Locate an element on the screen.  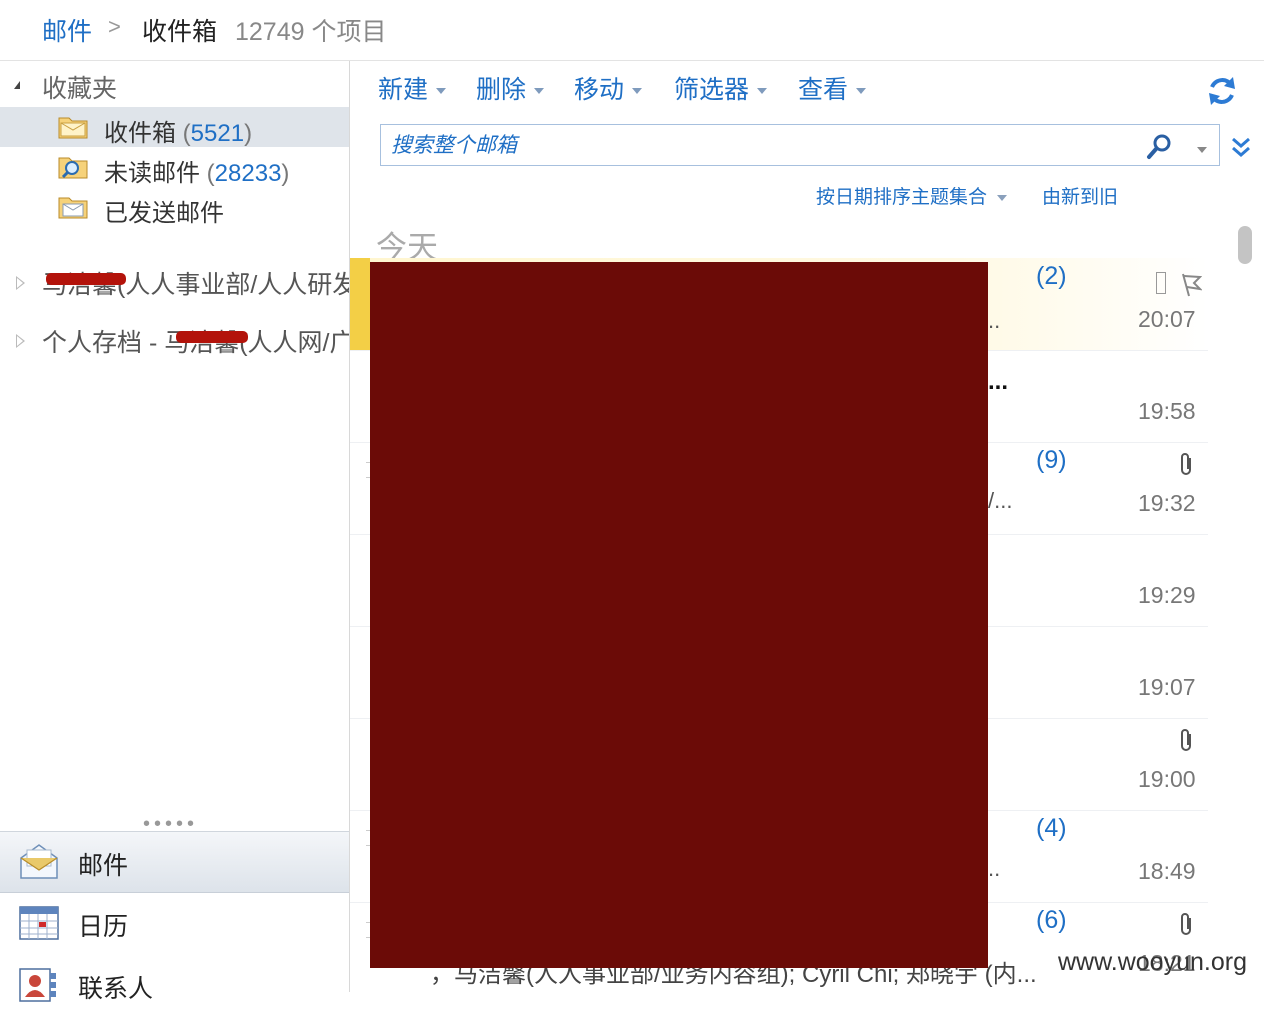
message-time: 19:00 is located at coordinates (1167, 779).